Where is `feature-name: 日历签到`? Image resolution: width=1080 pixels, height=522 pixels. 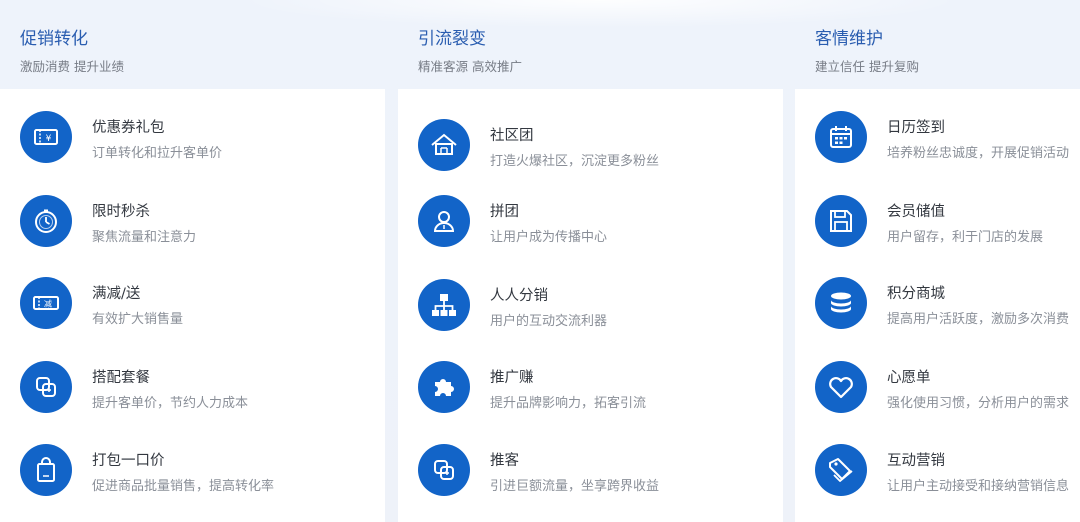
feature-name: 日历签到 is located at coordinates (916, 128).